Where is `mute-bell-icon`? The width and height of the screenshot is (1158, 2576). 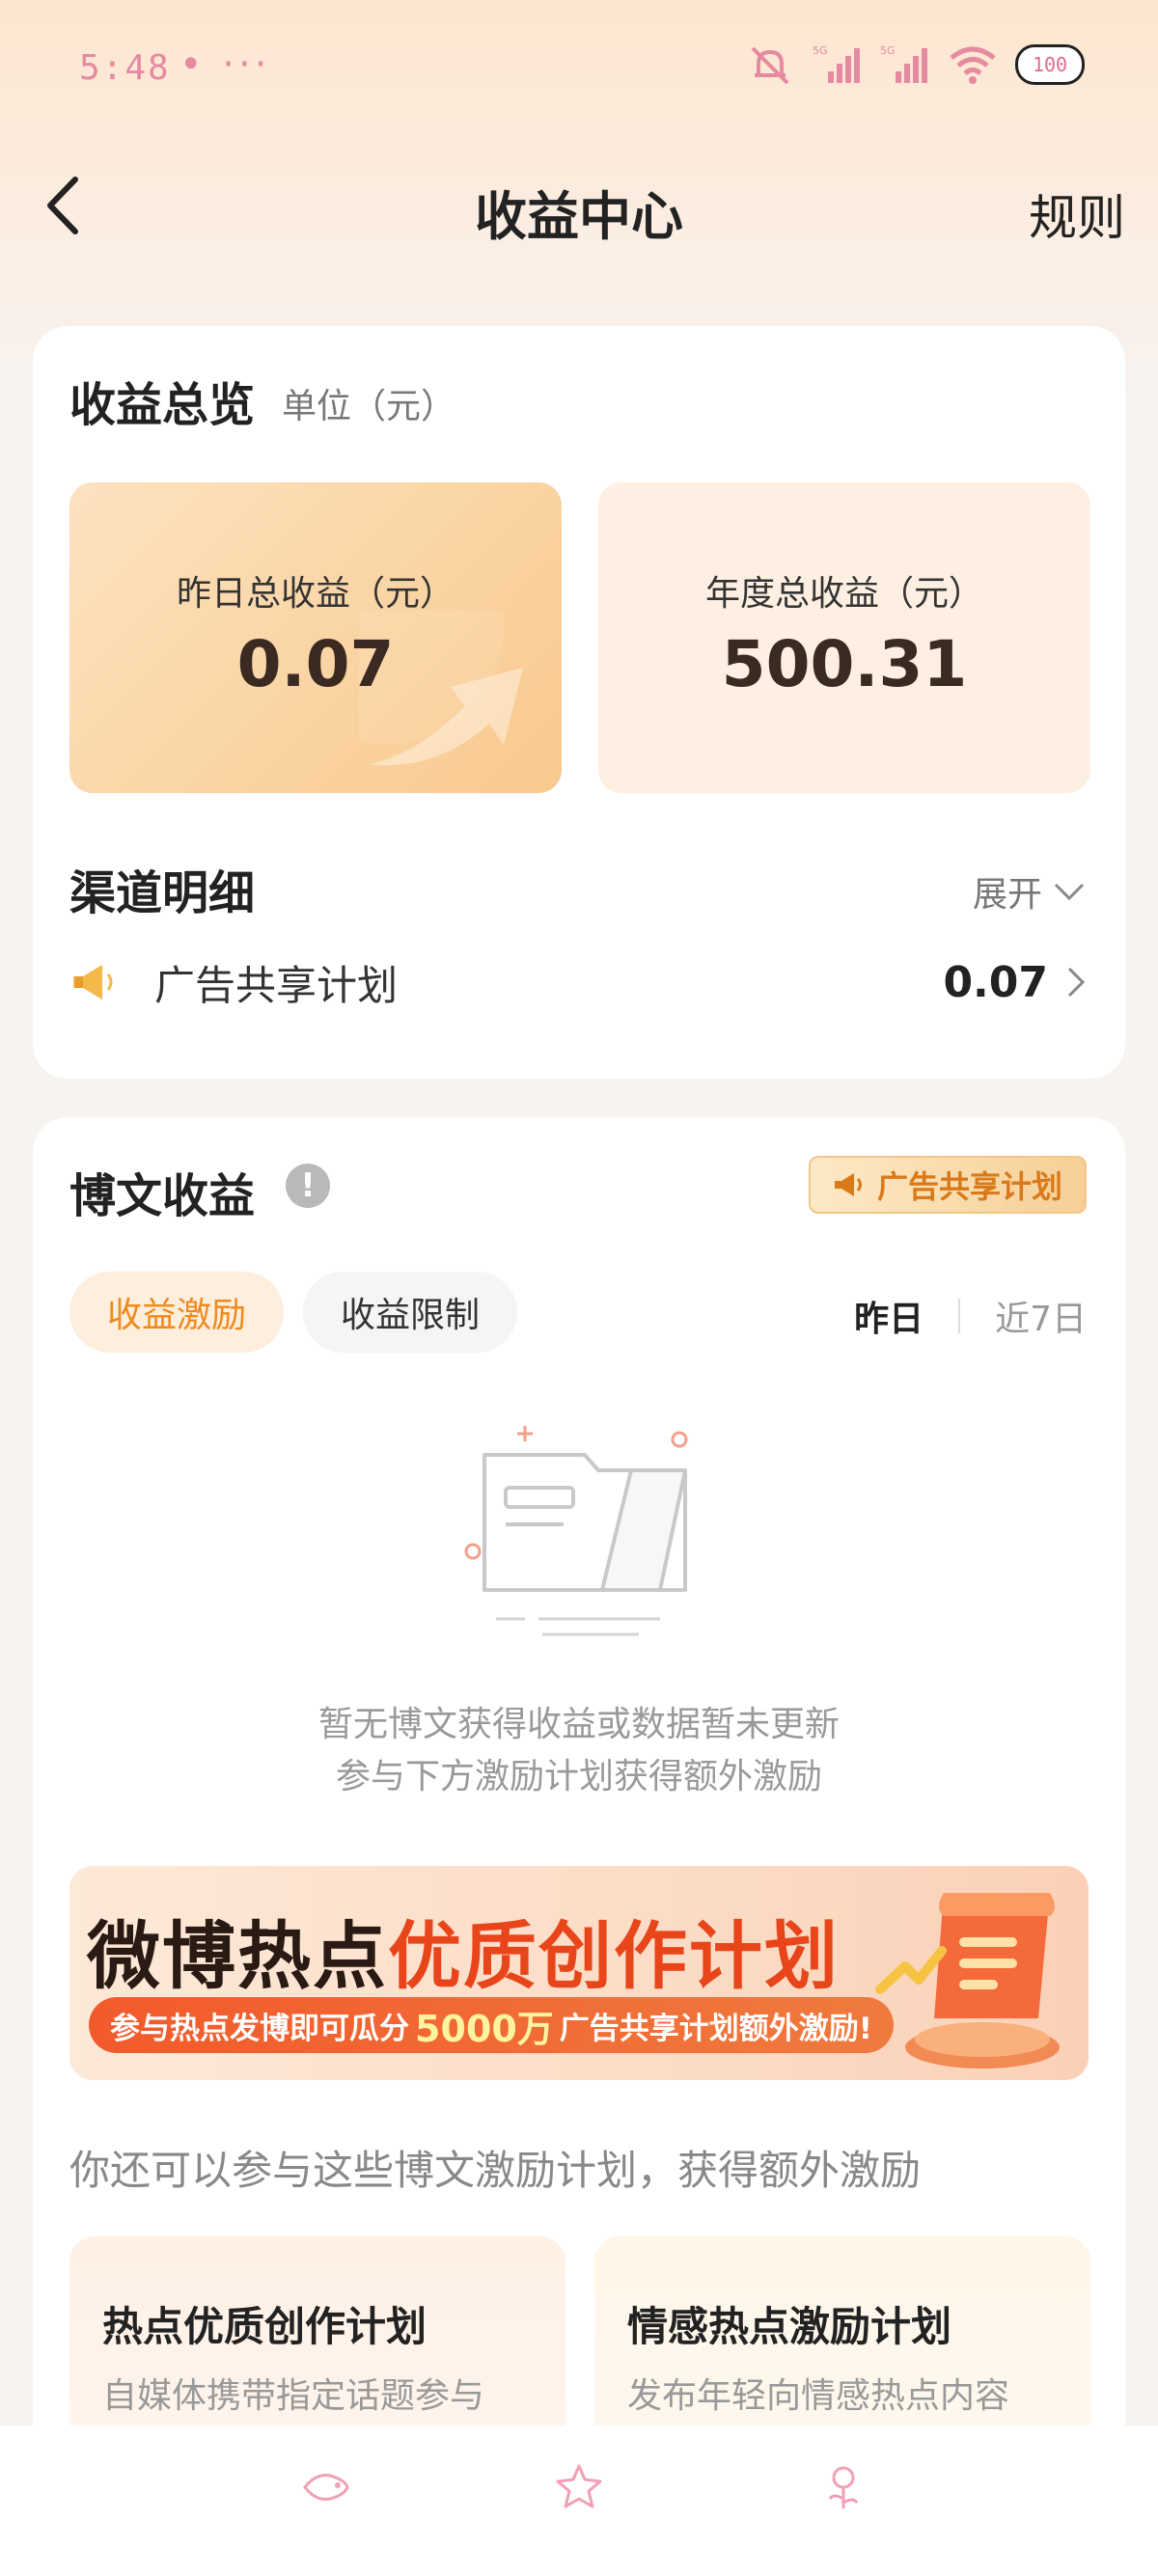 mute-bell-icon is located at coordinates (770, 65).